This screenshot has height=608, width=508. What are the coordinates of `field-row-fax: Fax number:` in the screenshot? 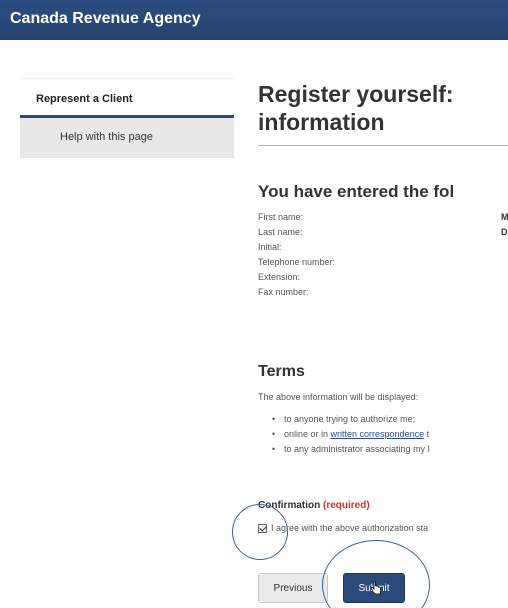 It's located at (383, 292).